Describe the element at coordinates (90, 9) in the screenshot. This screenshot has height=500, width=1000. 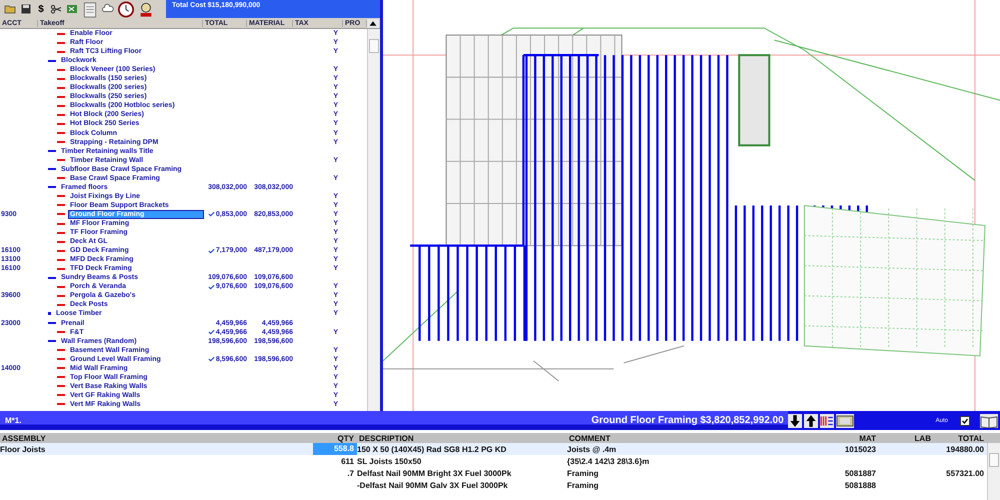
I see `clipboard-icon` at that location.